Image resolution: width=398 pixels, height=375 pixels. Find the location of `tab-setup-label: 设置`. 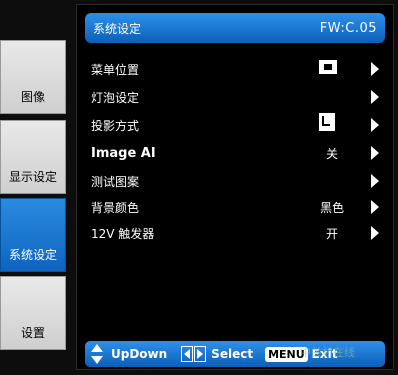

tab-setup-label: 设置 is located at coordinates (32, 333).